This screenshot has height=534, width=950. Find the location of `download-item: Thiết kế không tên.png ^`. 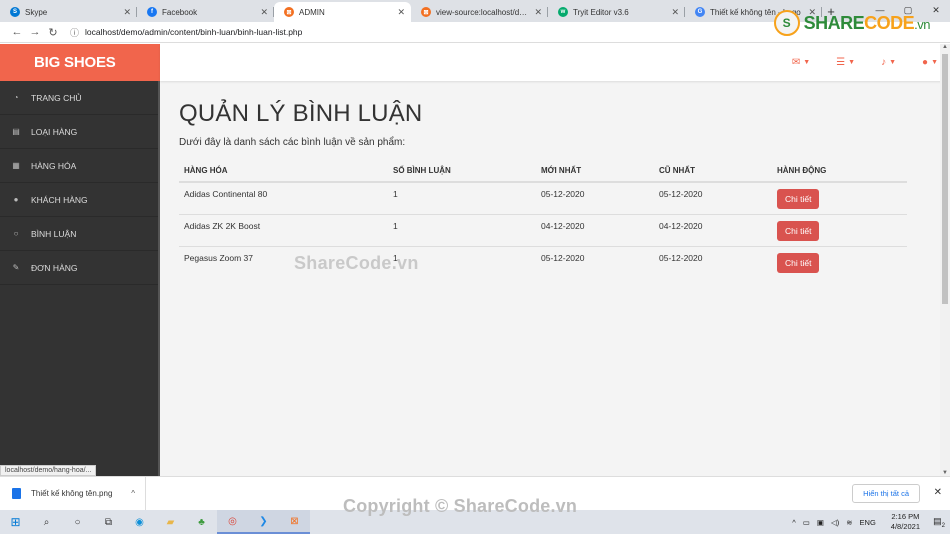

download-item: Thiết kế không tên.png ^ is located at coordinates (73, 493).